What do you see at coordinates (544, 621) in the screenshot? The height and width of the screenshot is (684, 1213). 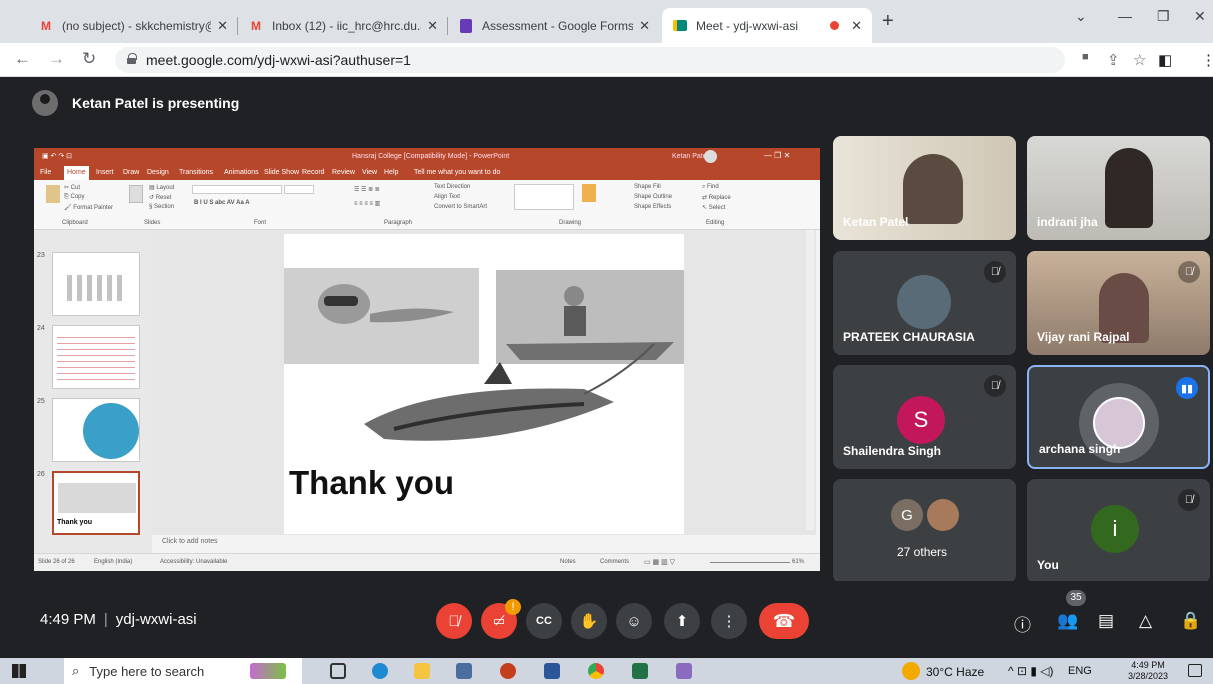 I see `captions-button: CC` at bounding box center [544, 621].